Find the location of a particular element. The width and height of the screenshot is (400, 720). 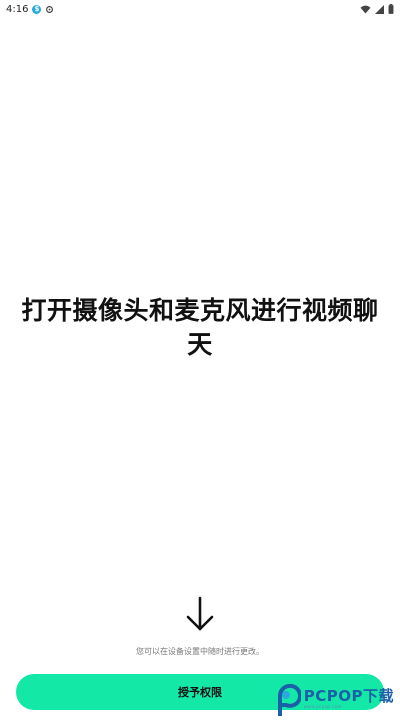

page-title: 打开摄像头和麦克风进行视频聊天 is located at coordinates (200, 327).